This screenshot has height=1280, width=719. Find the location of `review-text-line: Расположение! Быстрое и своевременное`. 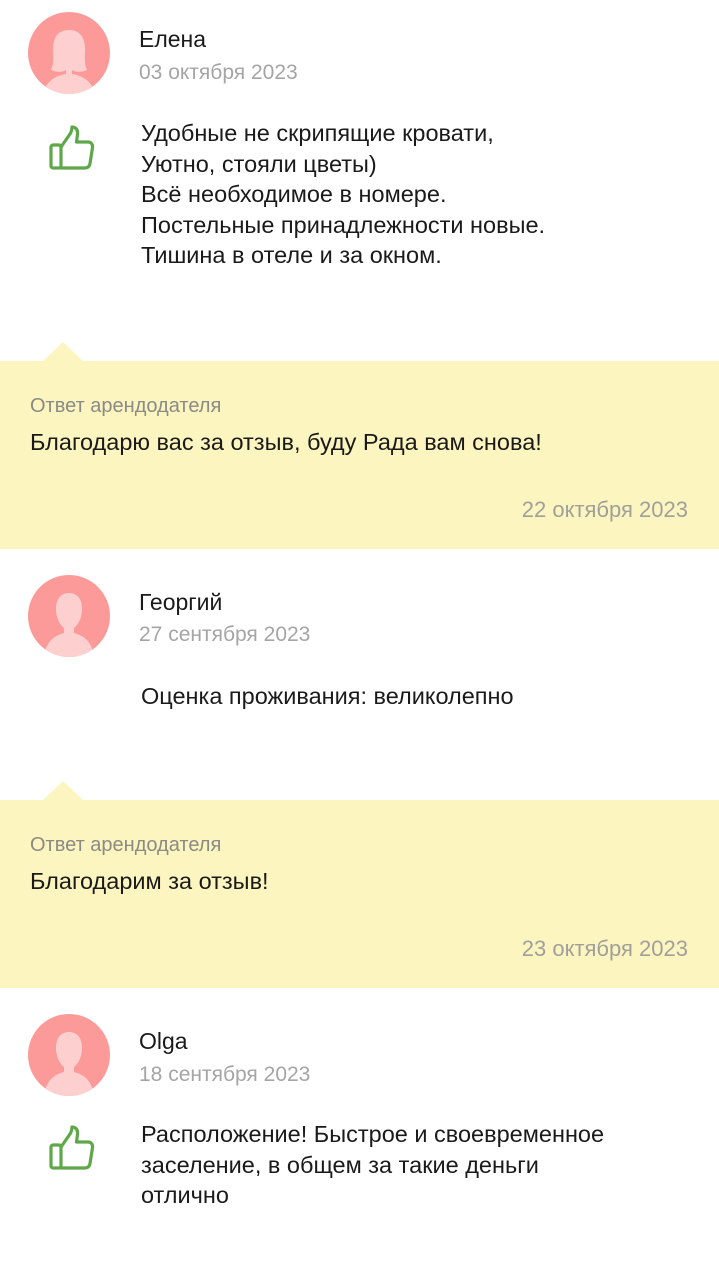

review-text-line: Расположение! Быстрое и своевременное is located at coordinates (373, 1134).